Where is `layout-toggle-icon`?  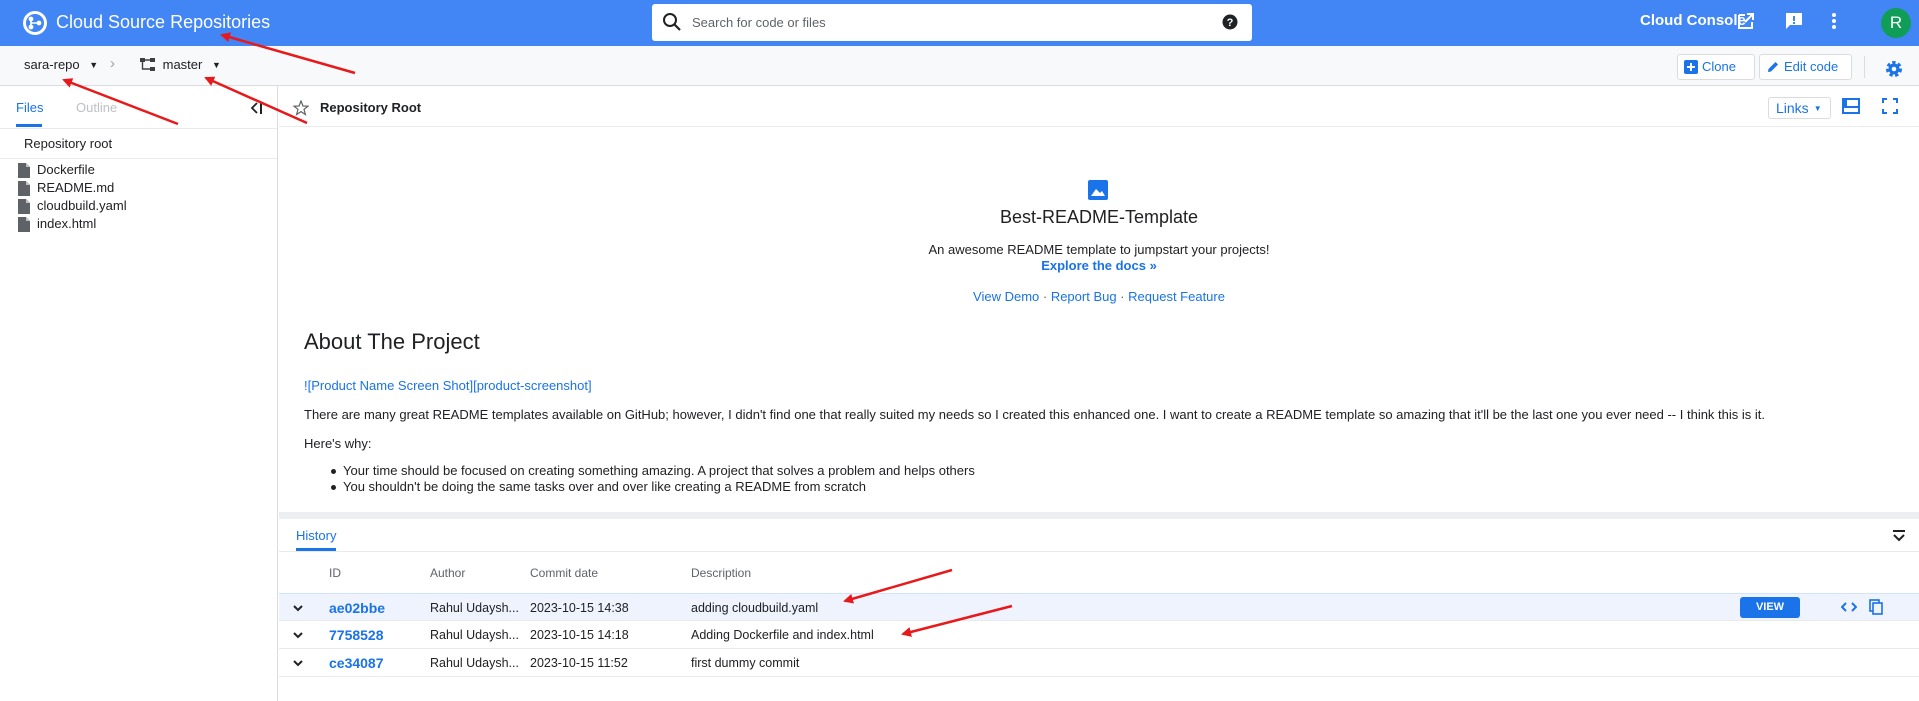
layout-toggle-icon is located at coordinates (1851, 106).